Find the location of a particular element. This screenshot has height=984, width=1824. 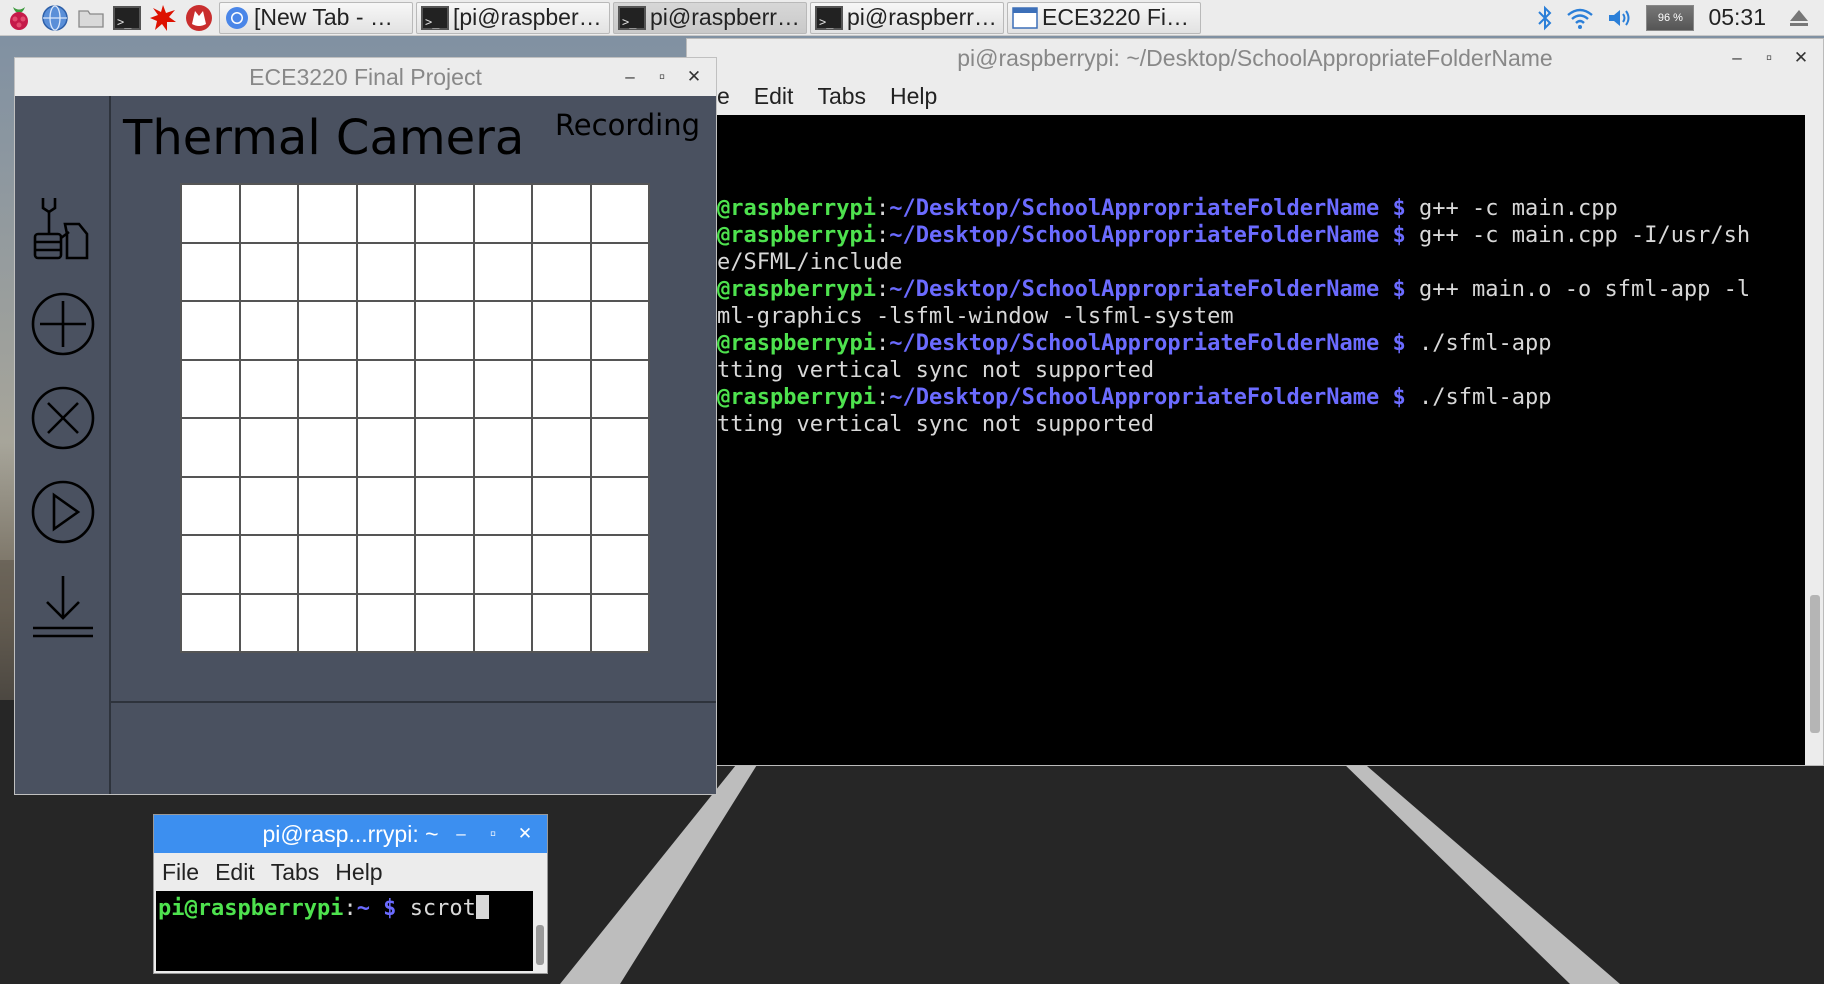

terminal-line: ml-graphics -lsfml-window -lsfml-system is located at coordinates (1261, 316).